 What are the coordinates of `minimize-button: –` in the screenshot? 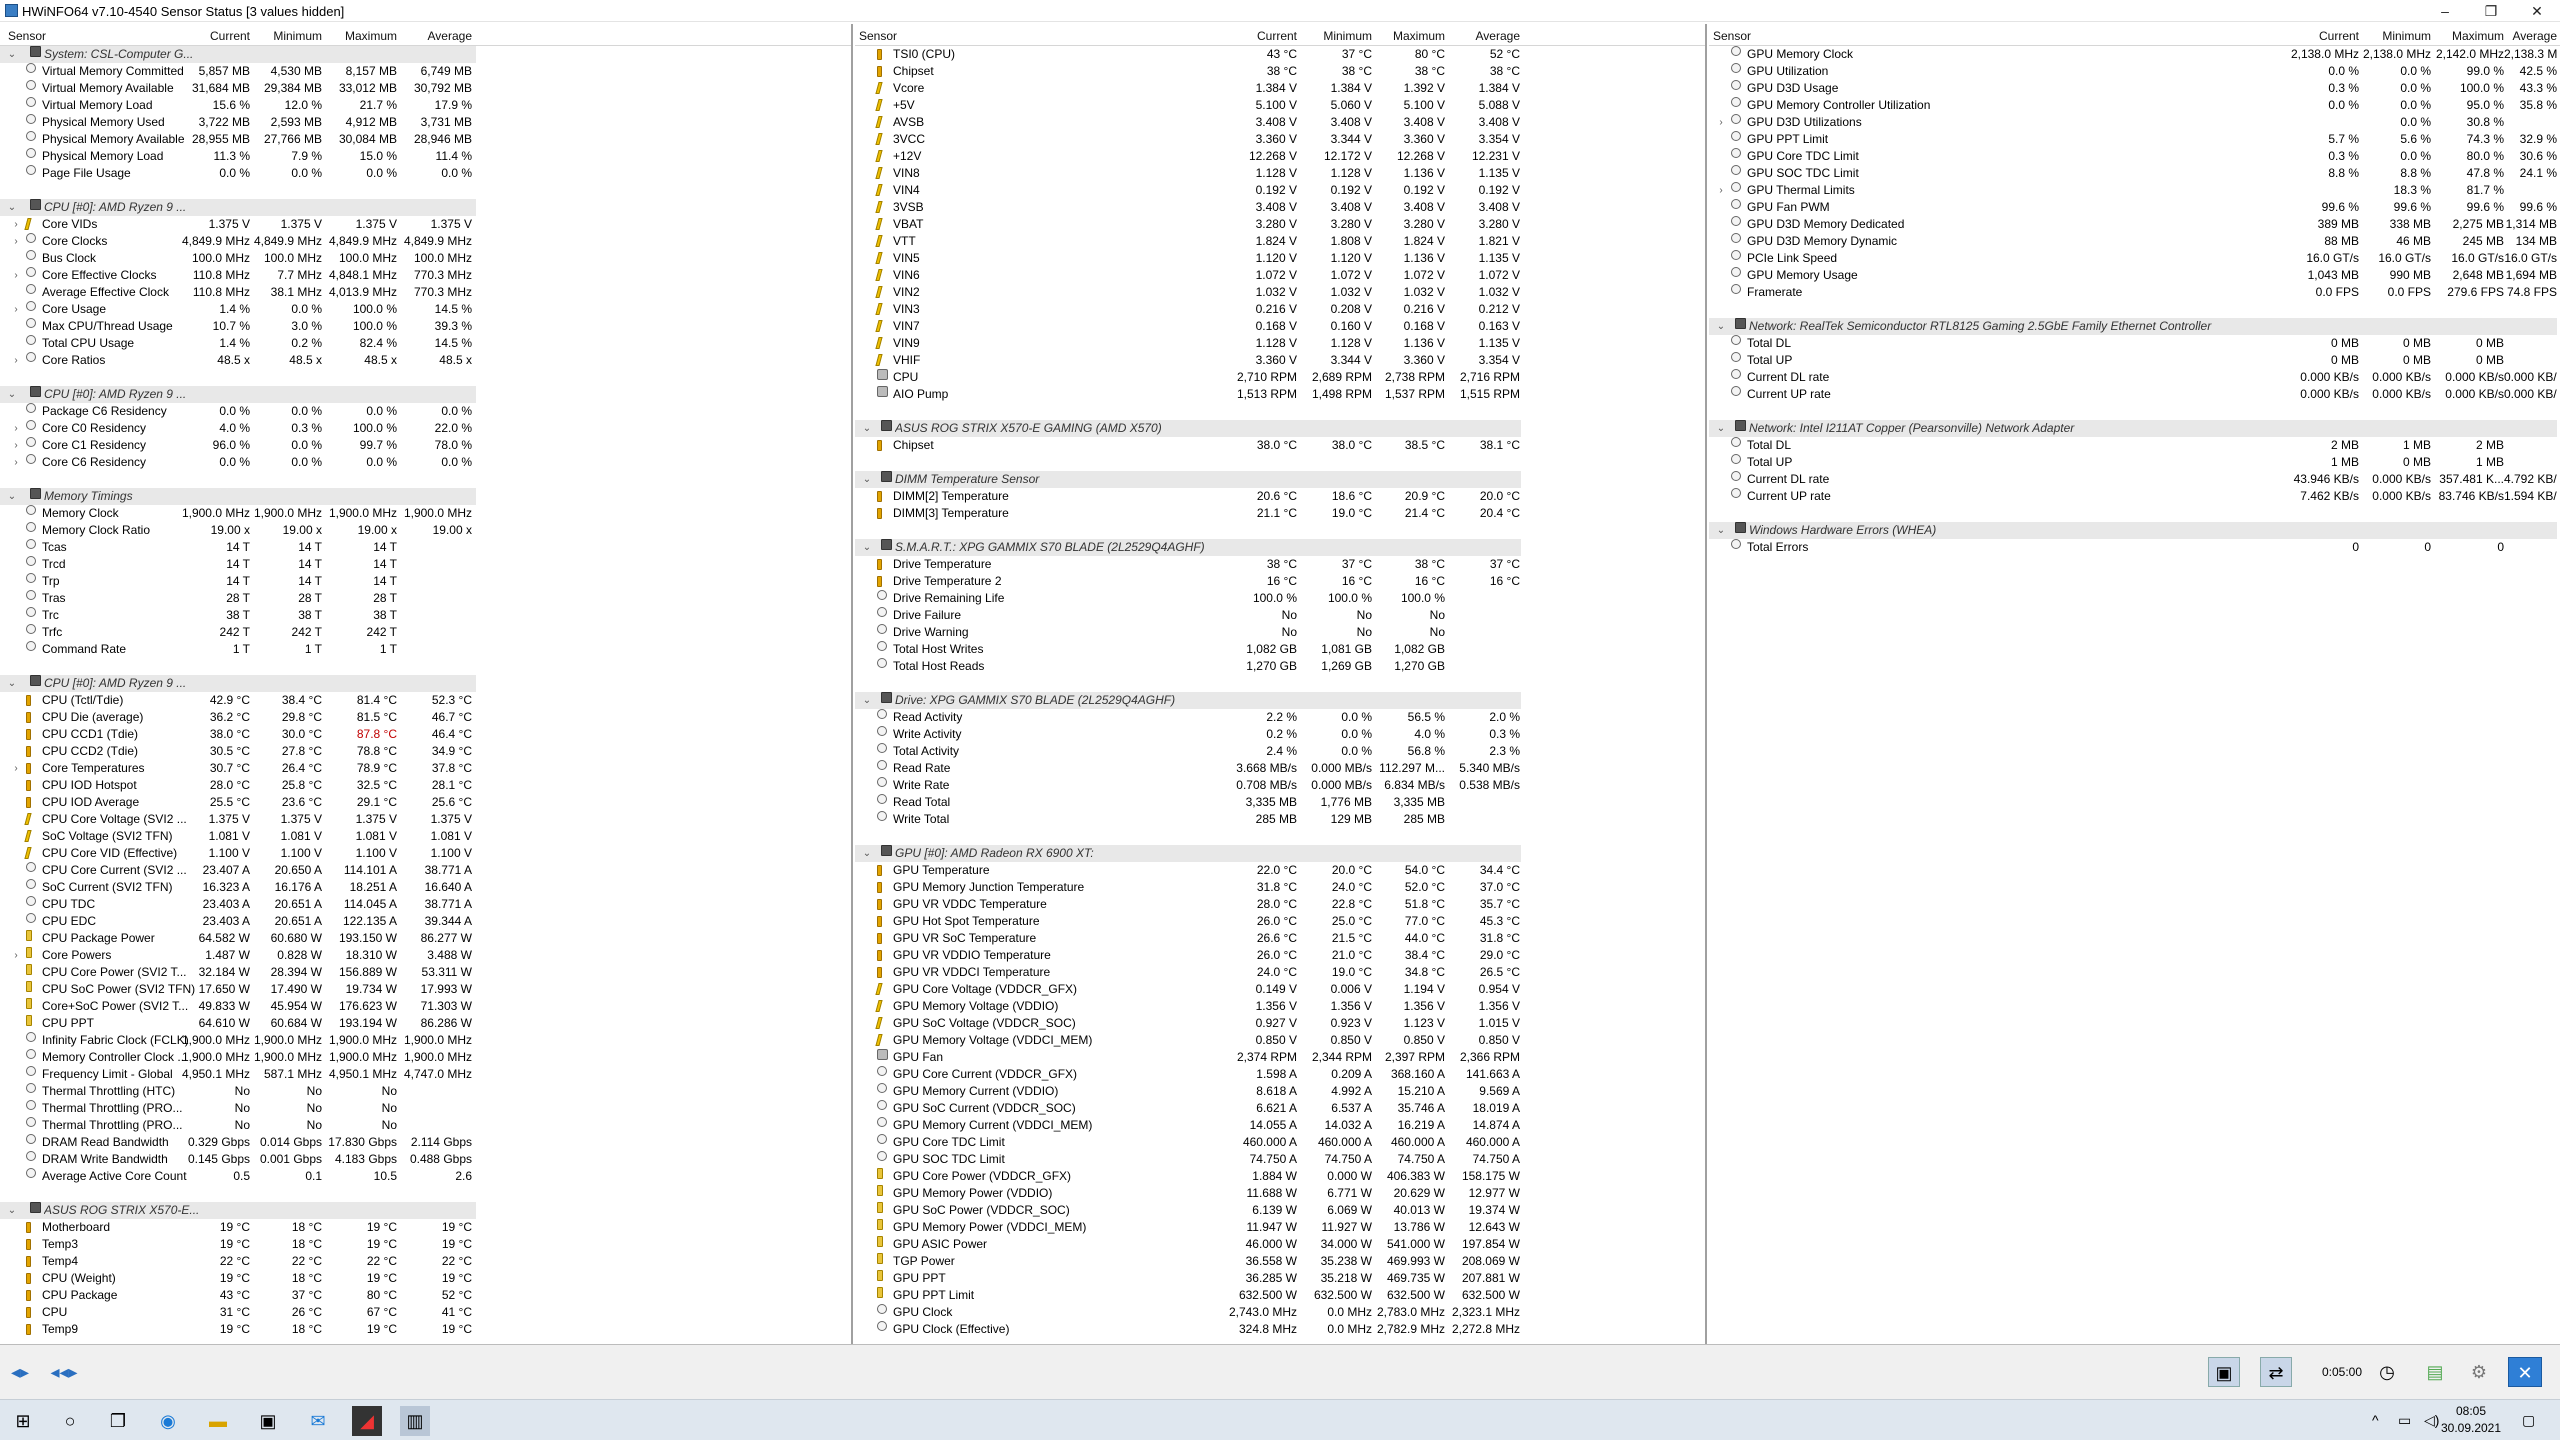 It's located at (2445, 11).